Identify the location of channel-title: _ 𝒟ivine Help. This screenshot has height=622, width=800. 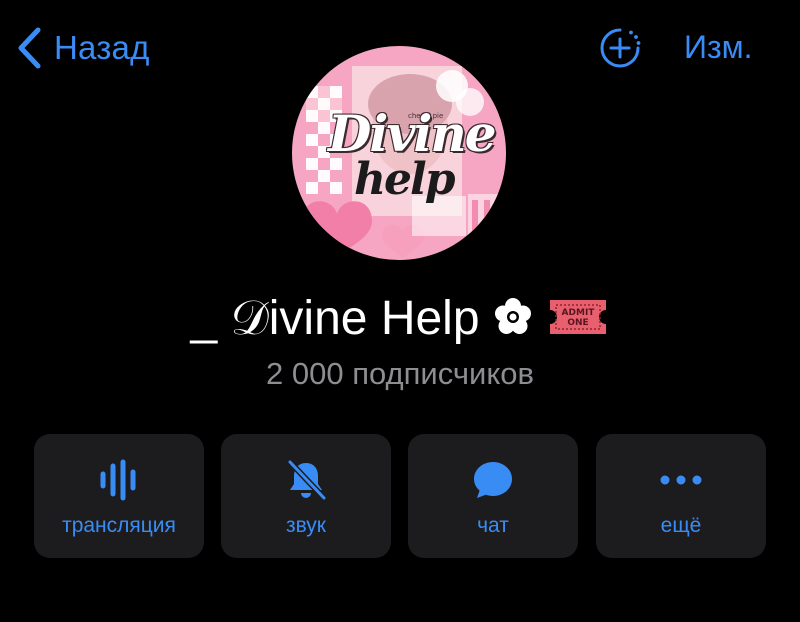
(335, 318).